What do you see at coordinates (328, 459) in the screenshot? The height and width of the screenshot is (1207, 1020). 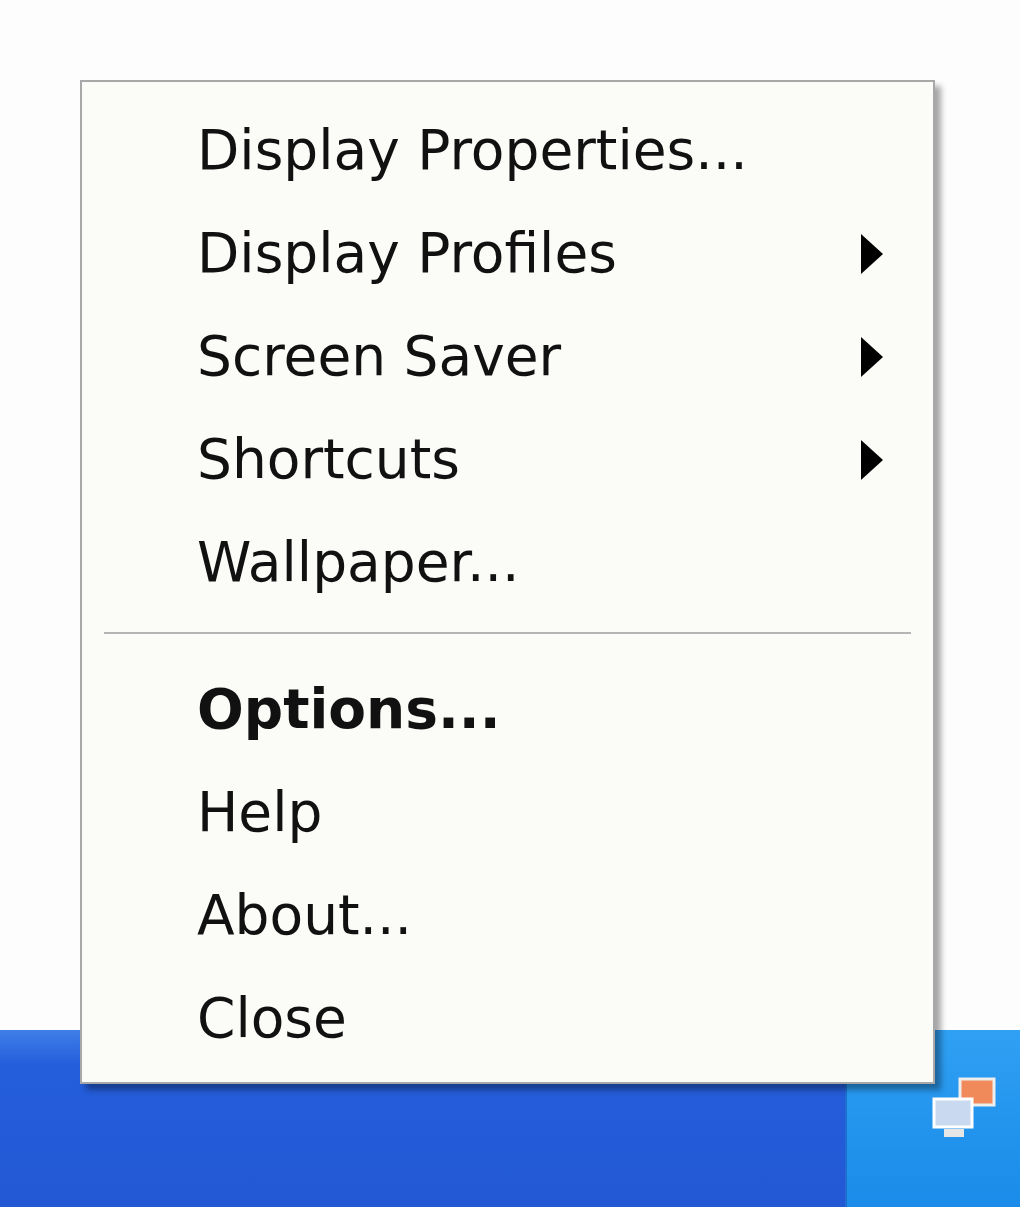 I see `menu-item: Shortcuts` at bounding box center [328, 459].